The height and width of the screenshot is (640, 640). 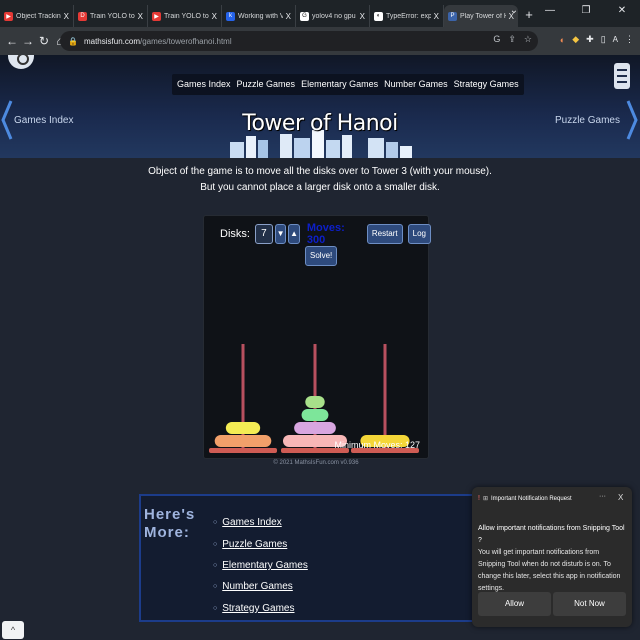 I want to click on more-link: Strategy Games, so click(x=258, y=608).